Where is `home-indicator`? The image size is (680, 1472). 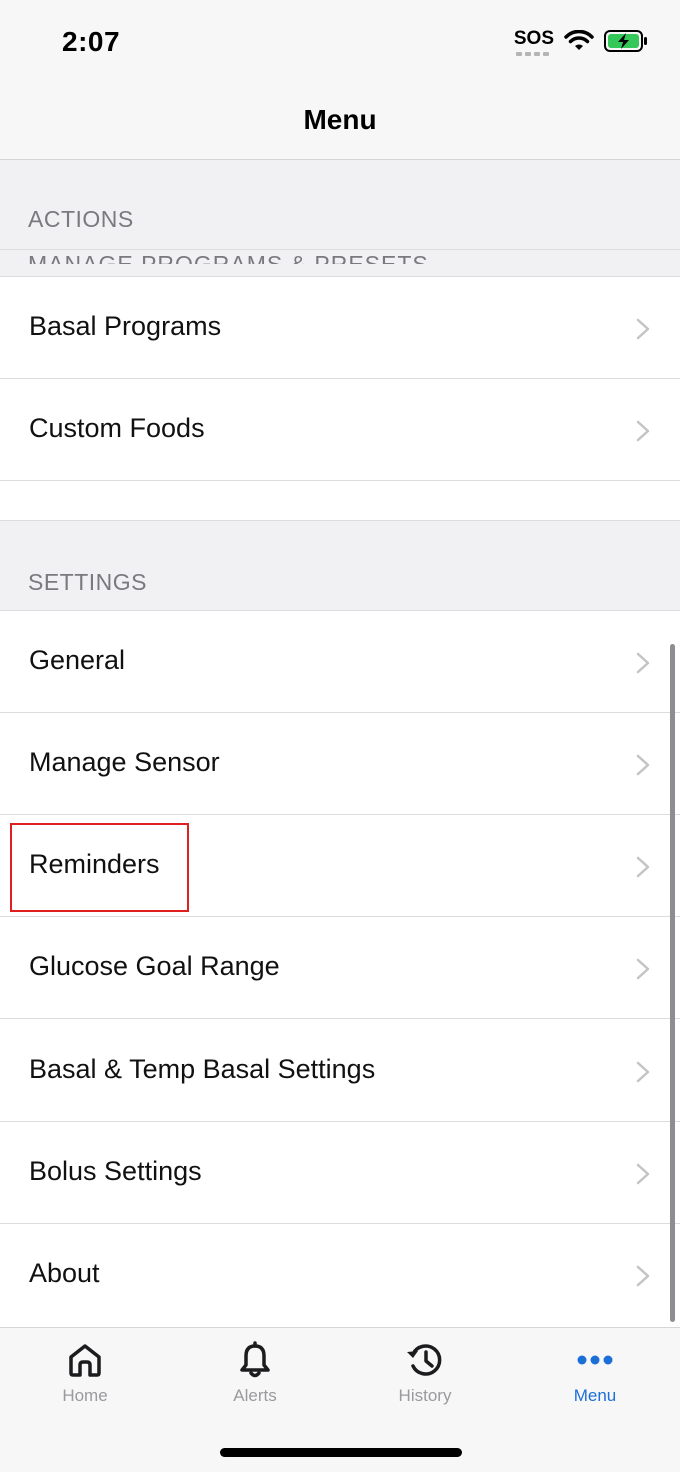
home-indicator is located at coordinates (341, 1452).